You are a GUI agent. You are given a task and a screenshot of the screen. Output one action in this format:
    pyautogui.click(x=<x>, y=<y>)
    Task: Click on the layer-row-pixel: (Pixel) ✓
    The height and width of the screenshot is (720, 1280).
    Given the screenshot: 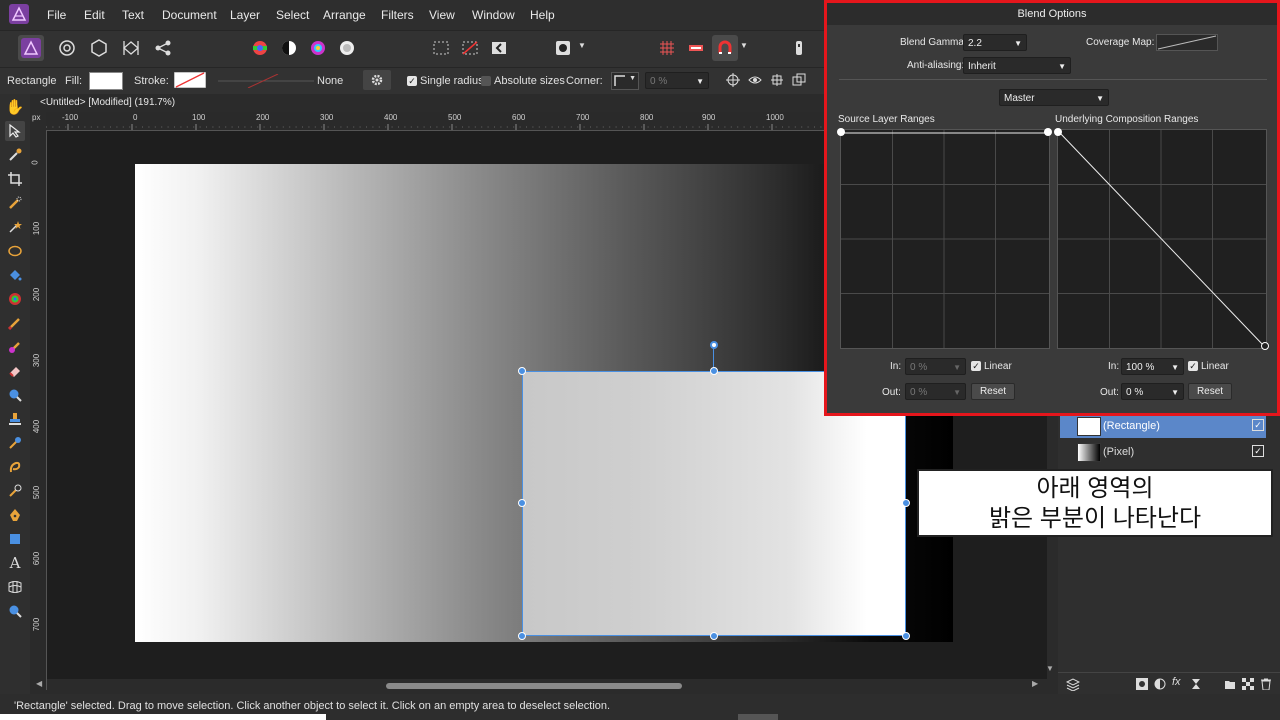 What is the action you would take?
    pyautogui.click(x=1163, y=452)
    